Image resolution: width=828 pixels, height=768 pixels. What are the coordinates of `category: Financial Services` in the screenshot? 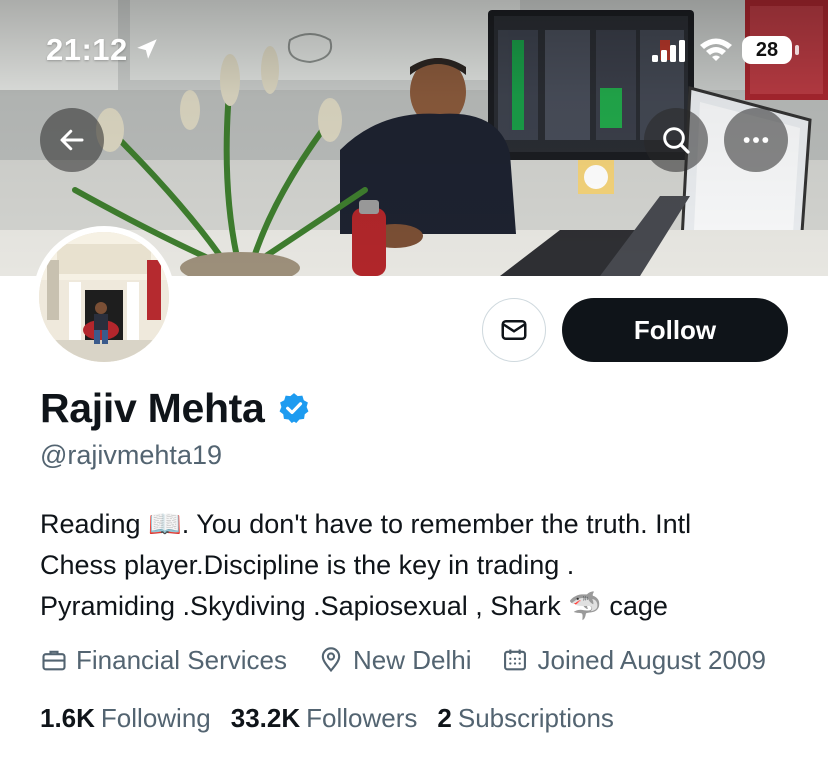 It's located at (163, 660).